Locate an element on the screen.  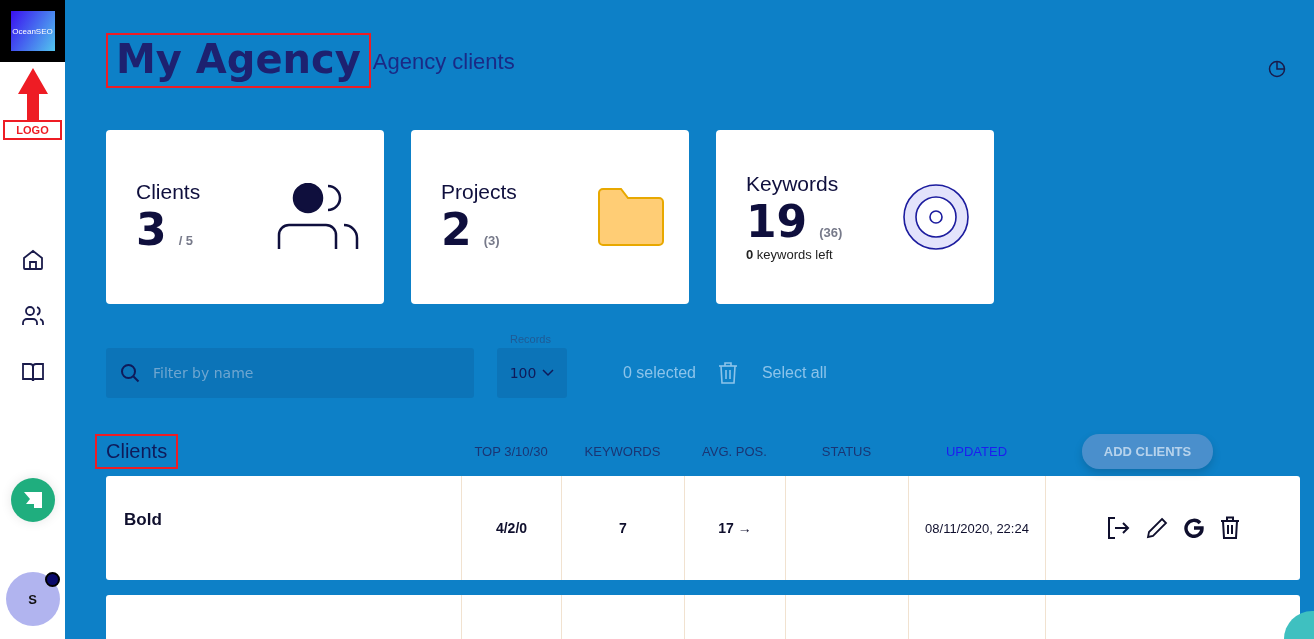
target-icon is located at coordinates (936, 217).